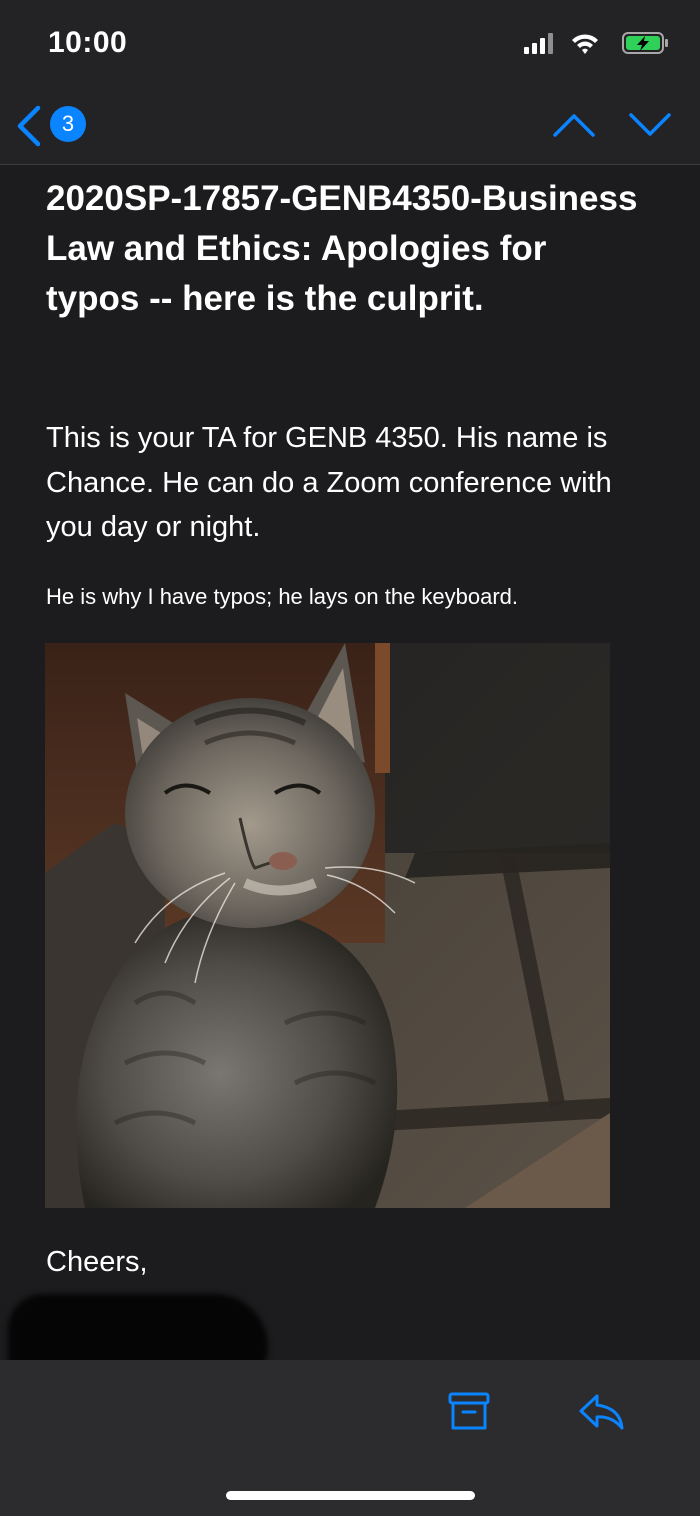 The width and height of the screenshot is (700, 1516). Describe the element at coordinates (574, 125) in the screenshot. I see `chevron-up-icon` at that location.